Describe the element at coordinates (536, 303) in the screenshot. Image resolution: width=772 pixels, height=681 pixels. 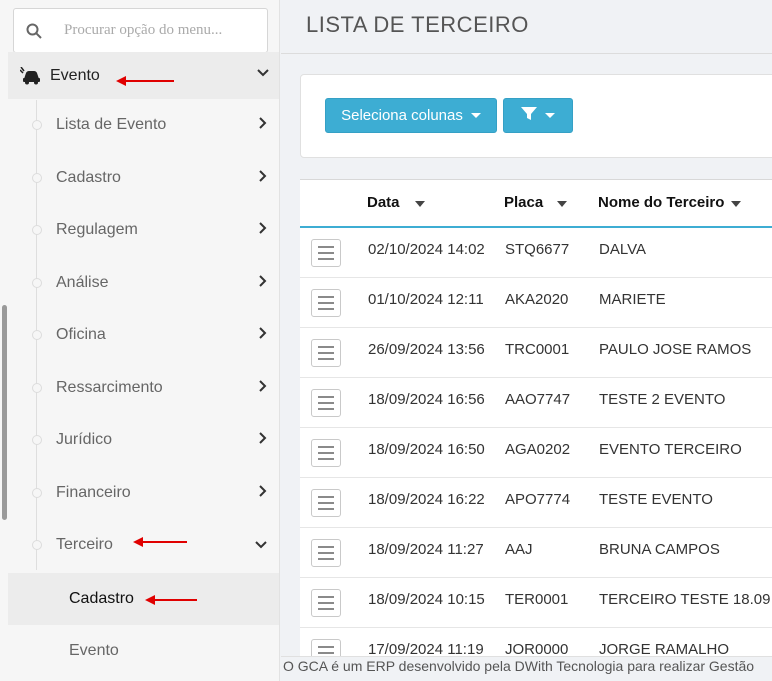
I see `table-row: 01/10/2024 12:11 AKA2020 MARIETE` at that location.